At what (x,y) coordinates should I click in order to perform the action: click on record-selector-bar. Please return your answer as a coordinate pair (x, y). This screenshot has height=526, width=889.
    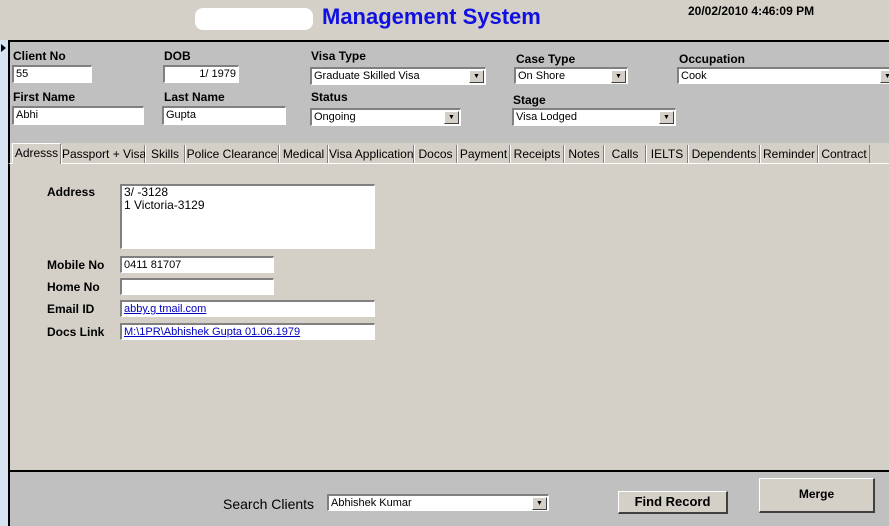
    Looking at the image, I should click on (4, 283).